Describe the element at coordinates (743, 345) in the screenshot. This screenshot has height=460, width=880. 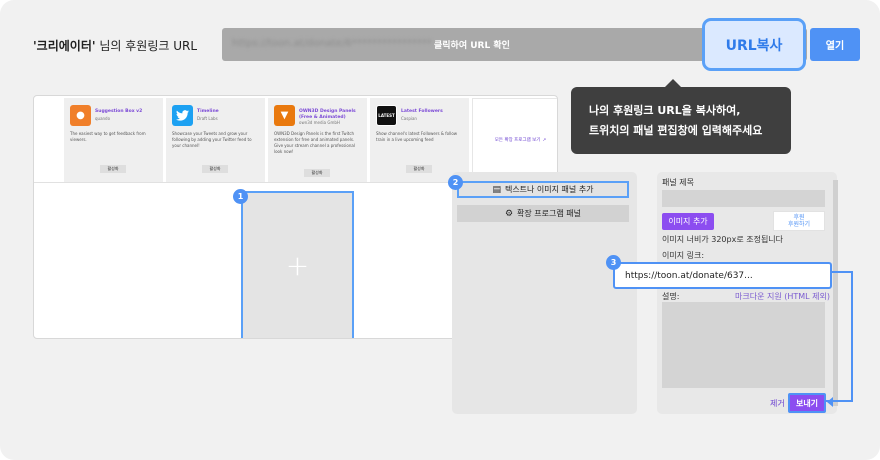
I see `description-textarea` at that location.